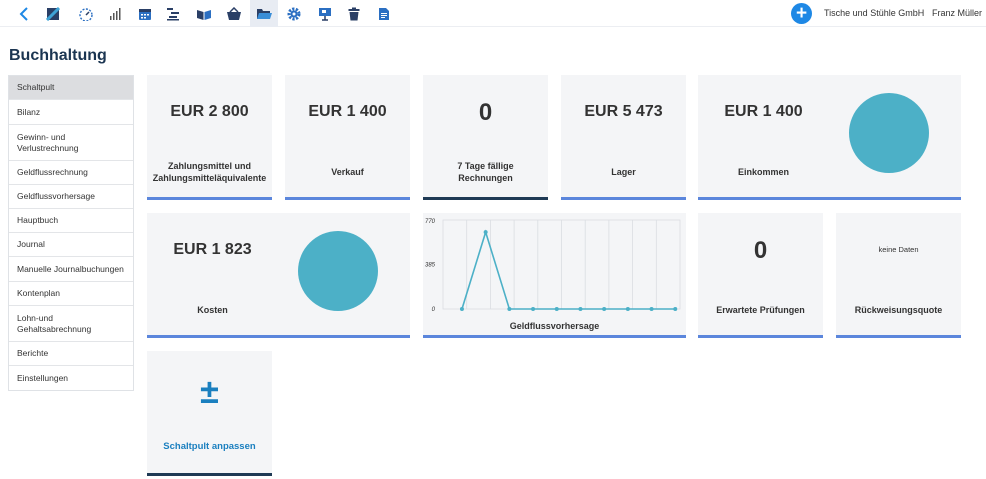 The width and height of the screenshot is (986, 479). I want to click on gauge-icon, so click(86, 13).